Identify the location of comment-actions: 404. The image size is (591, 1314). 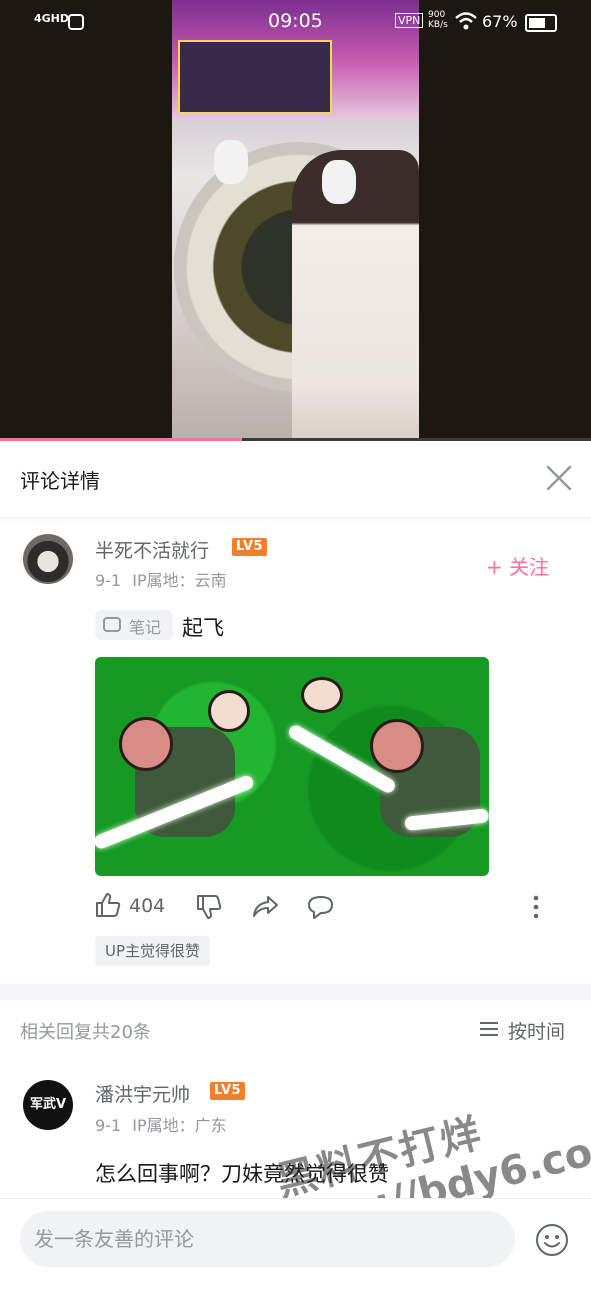
(325, 907).